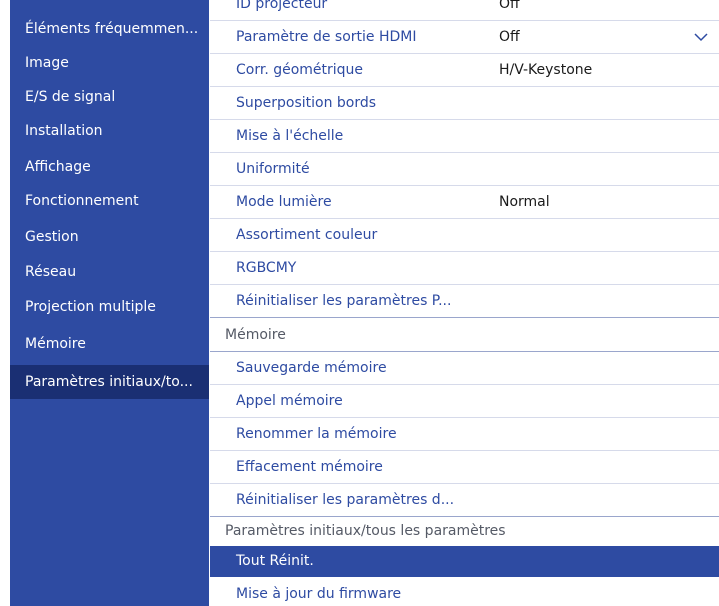 The image size is (719, 606). Describe the element at coordinates (300, 70) in the screenshot. I see `item-label: Corr. géométrique` at that location.